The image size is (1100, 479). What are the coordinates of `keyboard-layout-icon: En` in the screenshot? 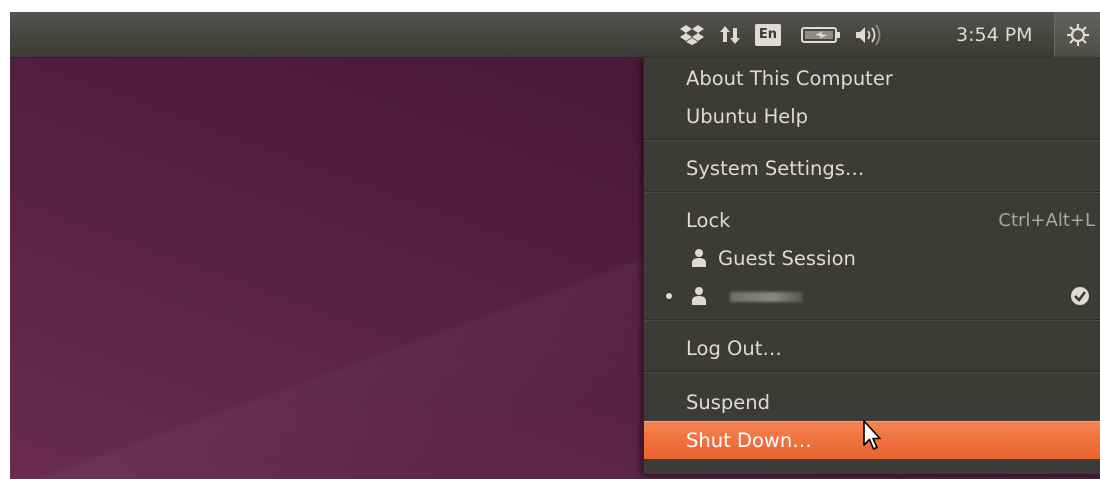 It's located at (768, 34).